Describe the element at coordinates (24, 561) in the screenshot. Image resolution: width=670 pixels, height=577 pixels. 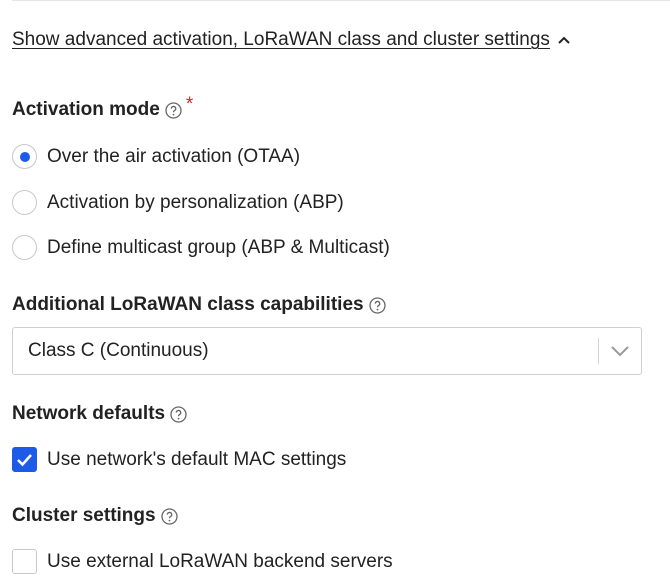
I see `external-backend-checkbox` at that location.